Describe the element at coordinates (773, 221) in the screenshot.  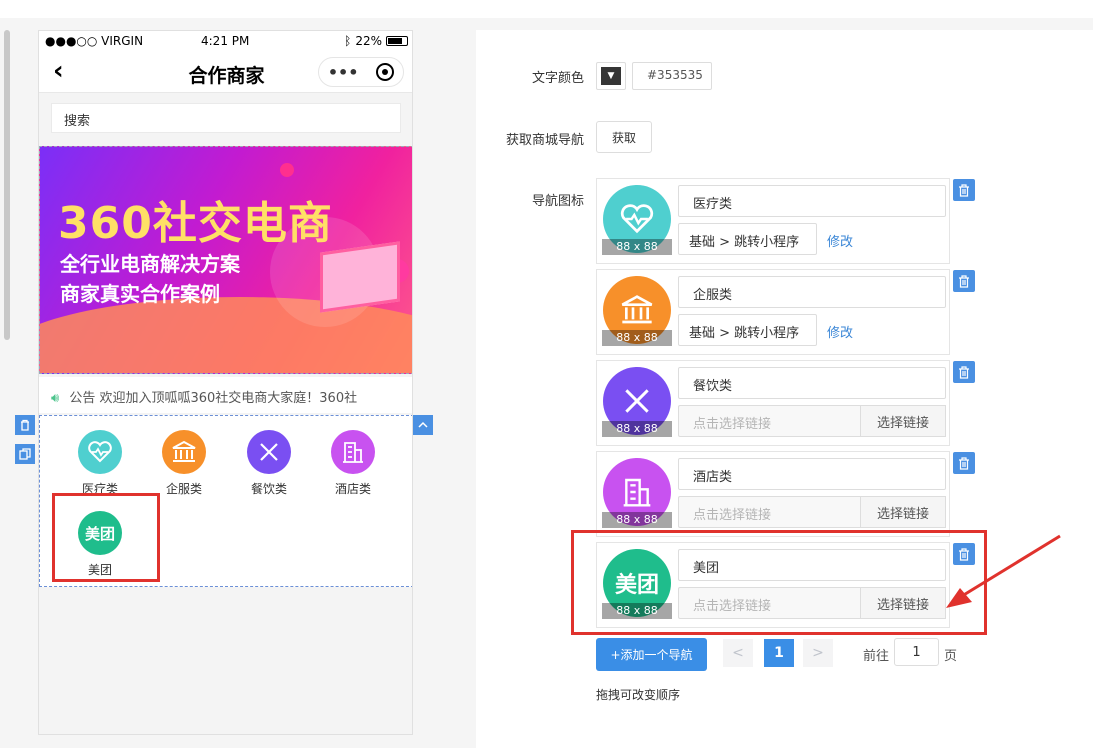
I see `nav-card-medical: 88 x 88 医疗类 基础 > 跳转小程序 修改` at that location.